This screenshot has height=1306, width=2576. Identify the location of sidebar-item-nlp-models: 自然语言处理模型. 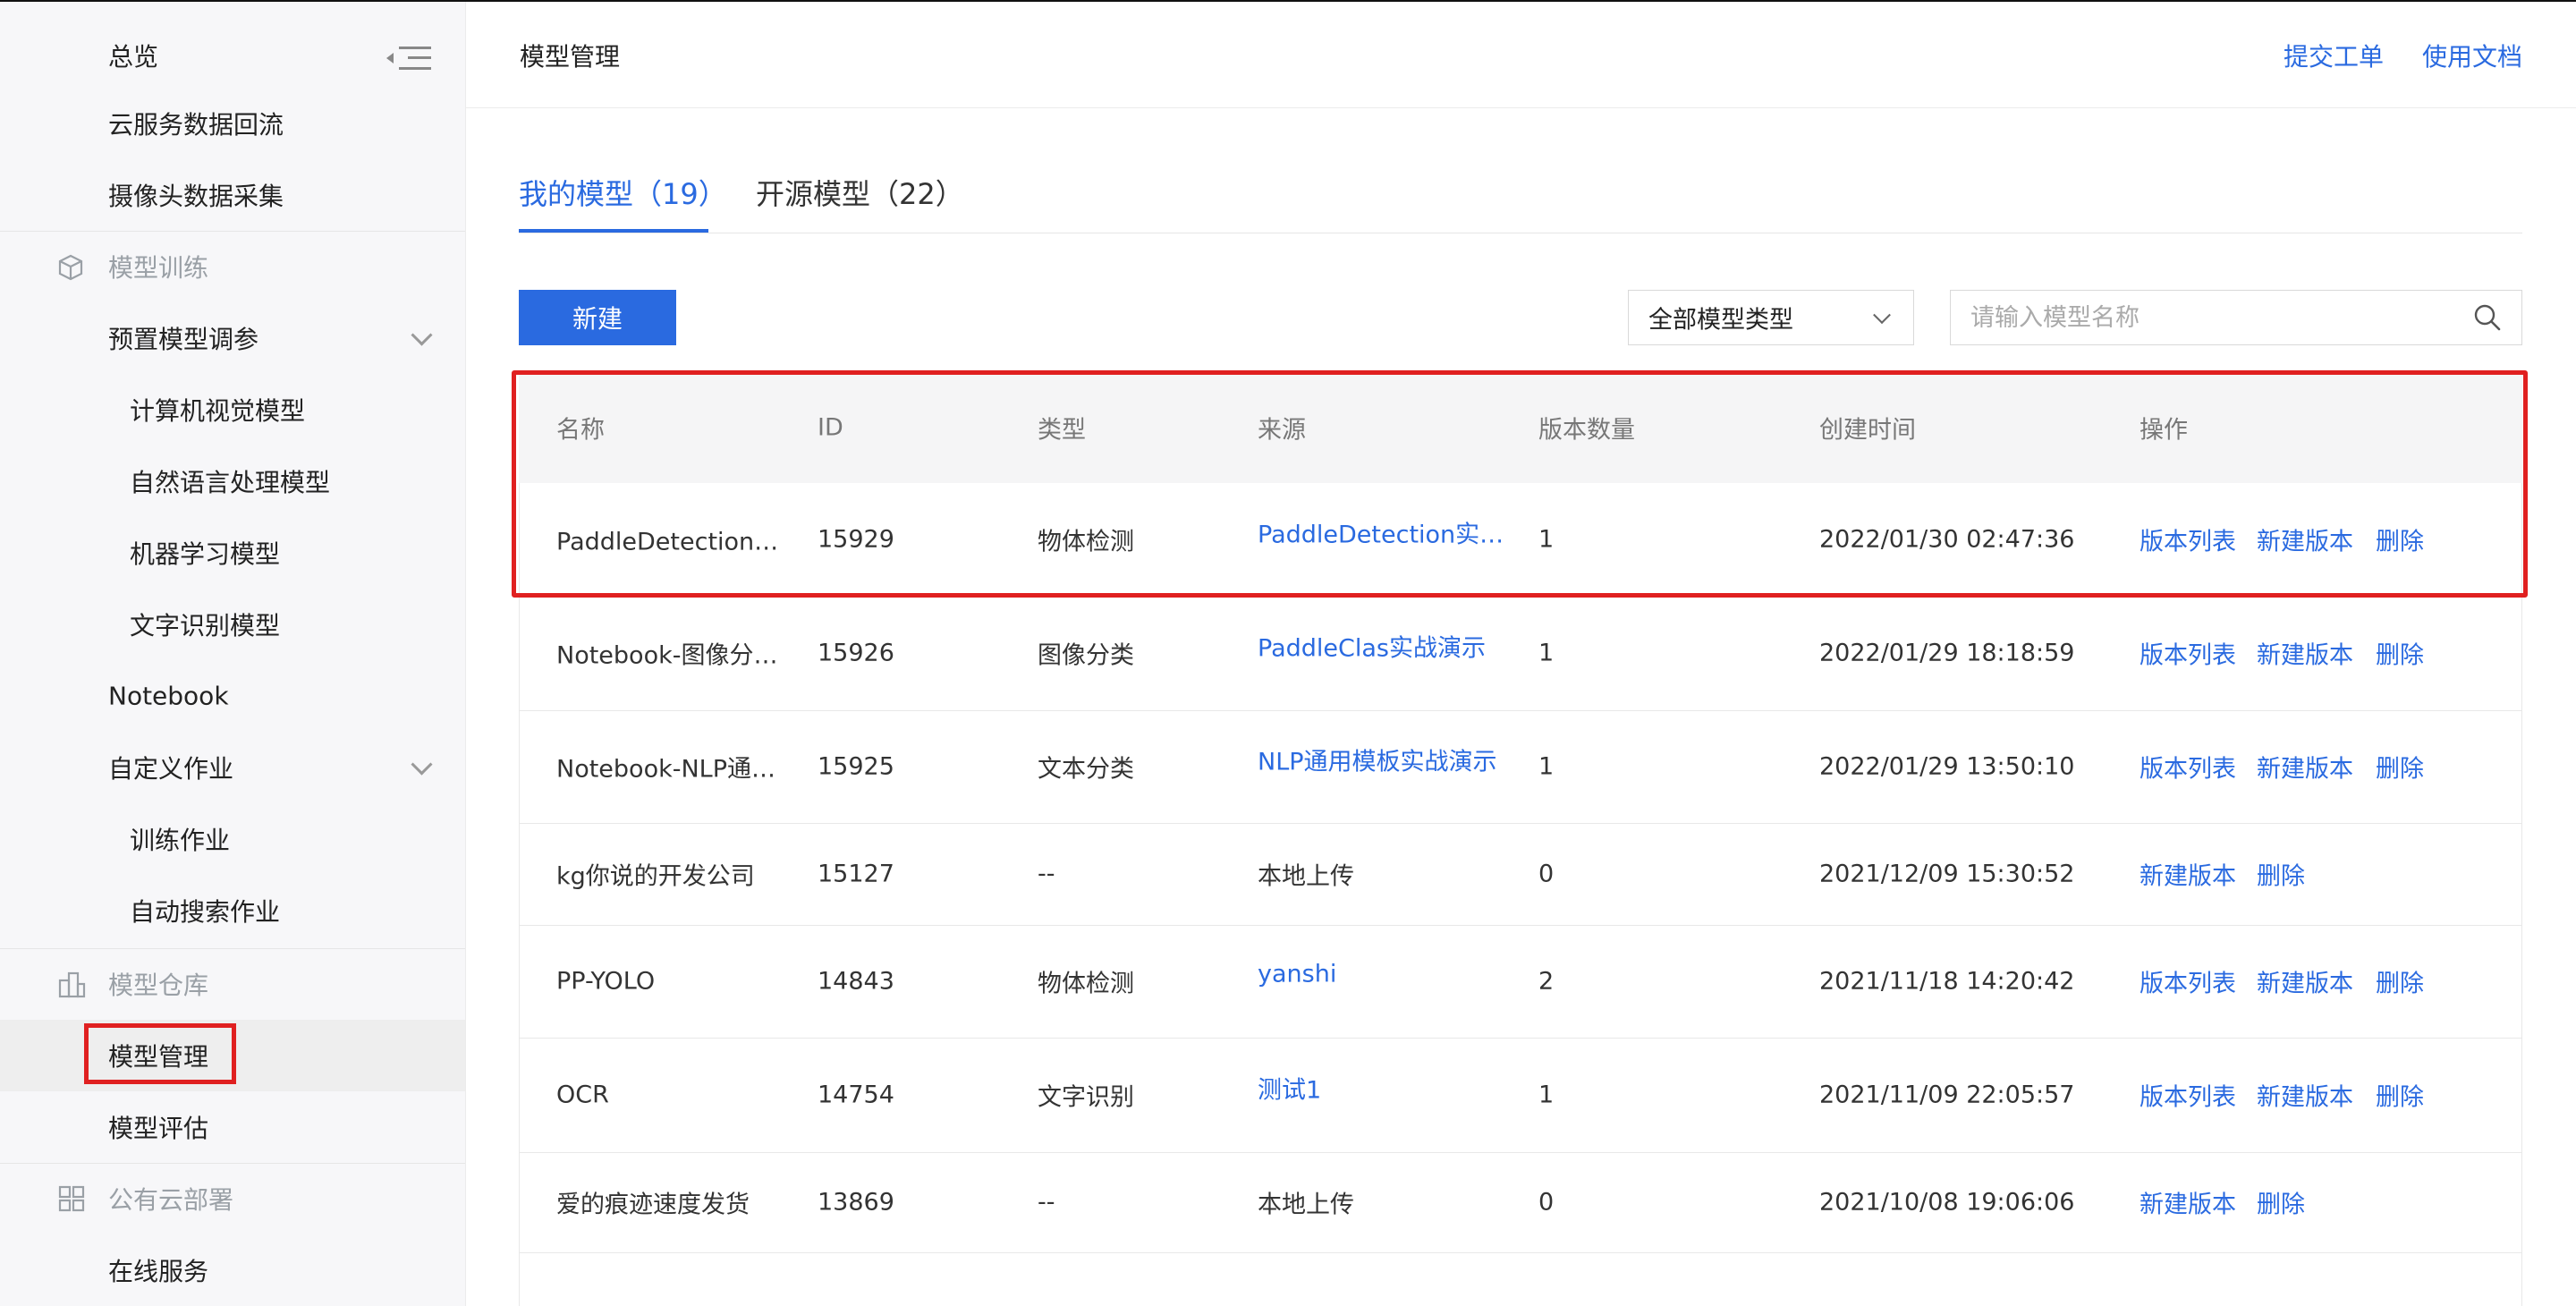
(232, 481).